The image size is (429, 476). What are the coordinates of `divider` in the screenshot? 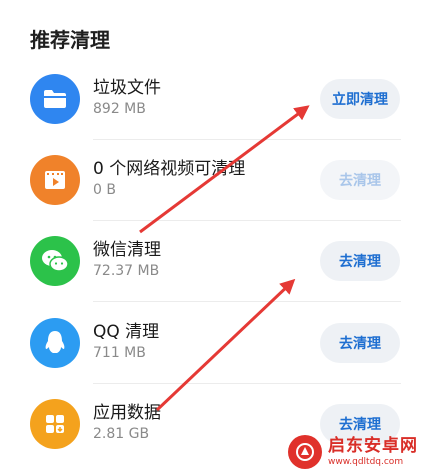 It's located at (247, 301).